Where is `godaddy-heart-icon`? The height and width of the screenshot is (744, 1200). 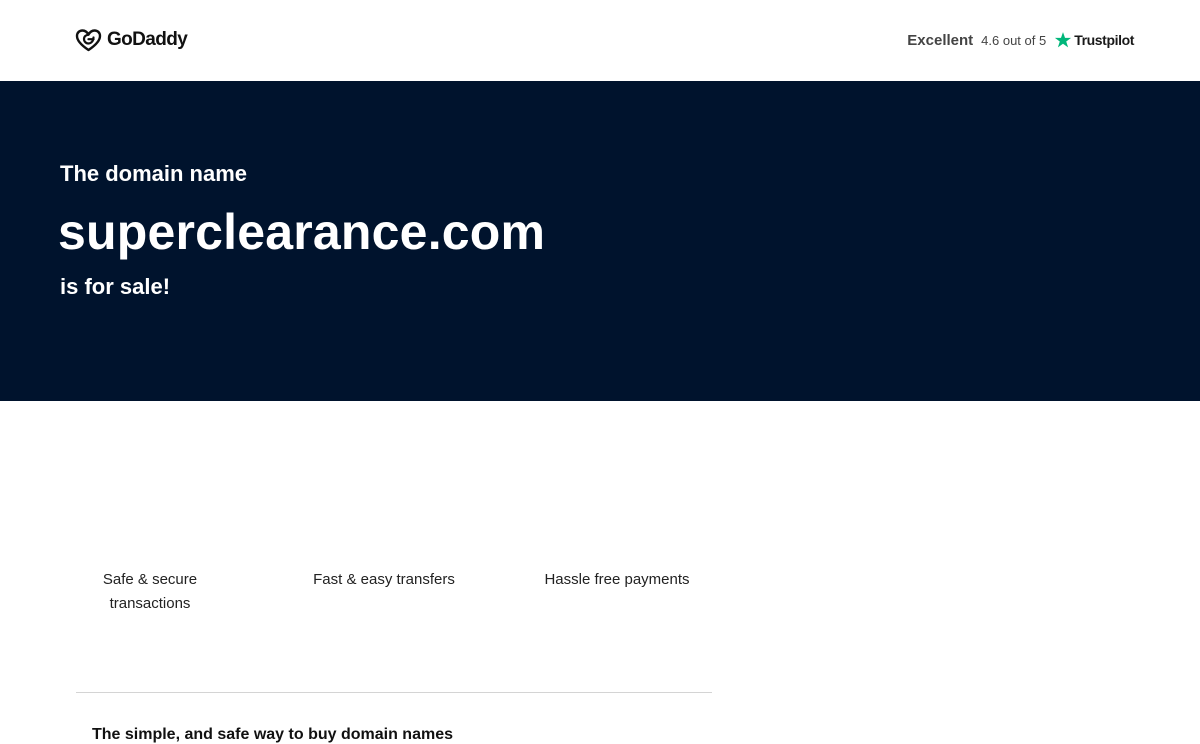
godaddy-heart-icon is located at coordinates (88, 40).